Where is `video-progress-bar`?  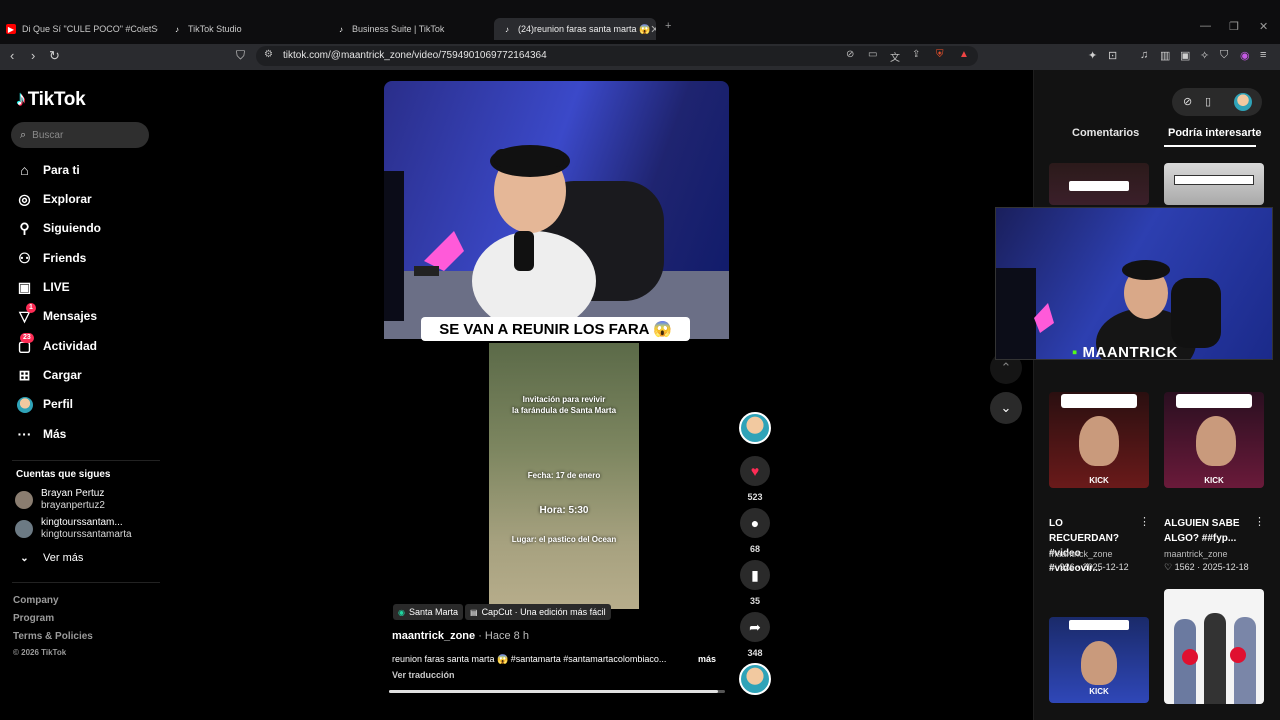
video-progress-bar is located at coordinates (557, 691).